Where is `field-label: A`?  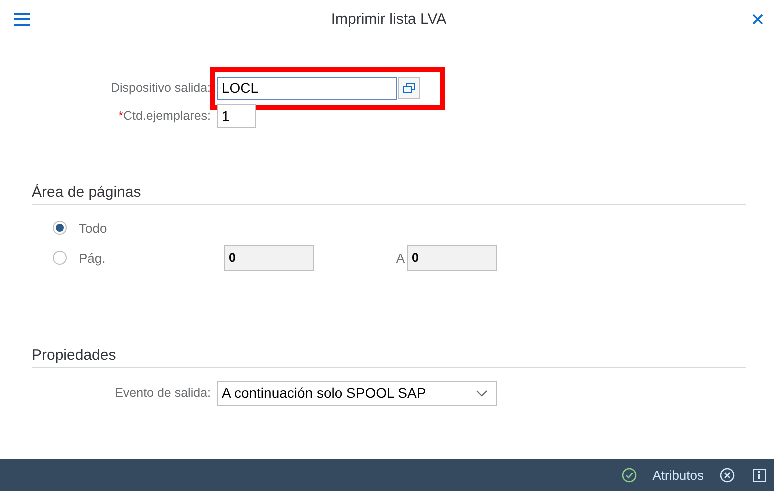 field-label: A is located at coordinates (400, 258).